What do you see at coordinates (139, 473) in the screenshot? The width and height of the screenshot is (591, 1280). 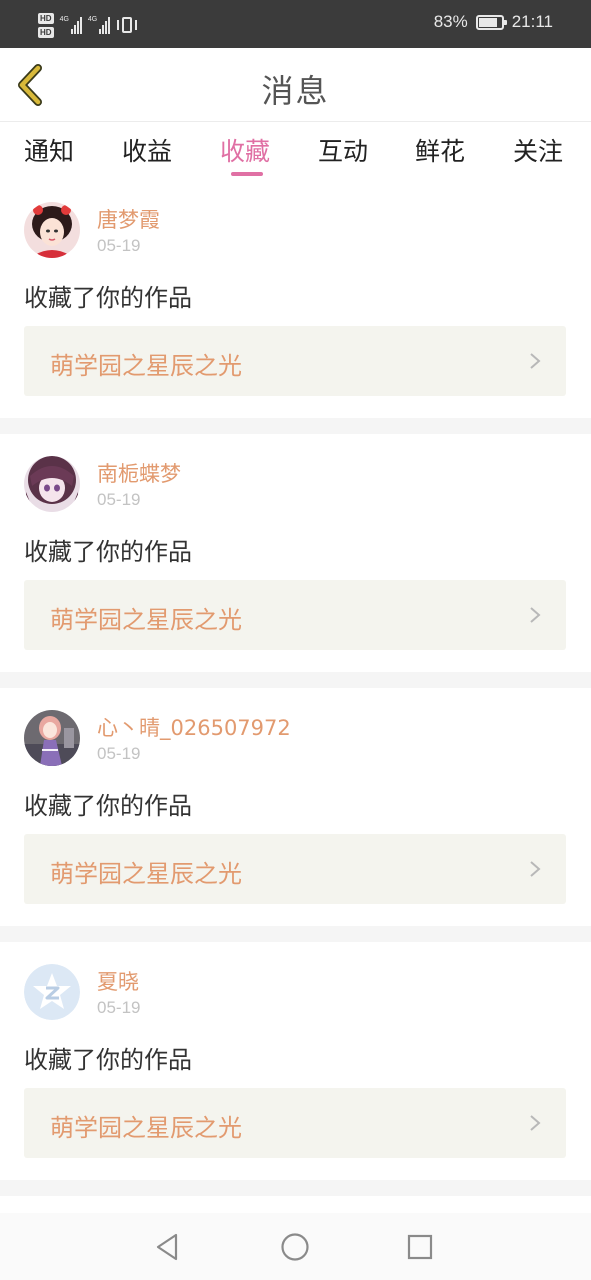 I see `username: 南栀蝶梦` at bounding box center [139, 473].